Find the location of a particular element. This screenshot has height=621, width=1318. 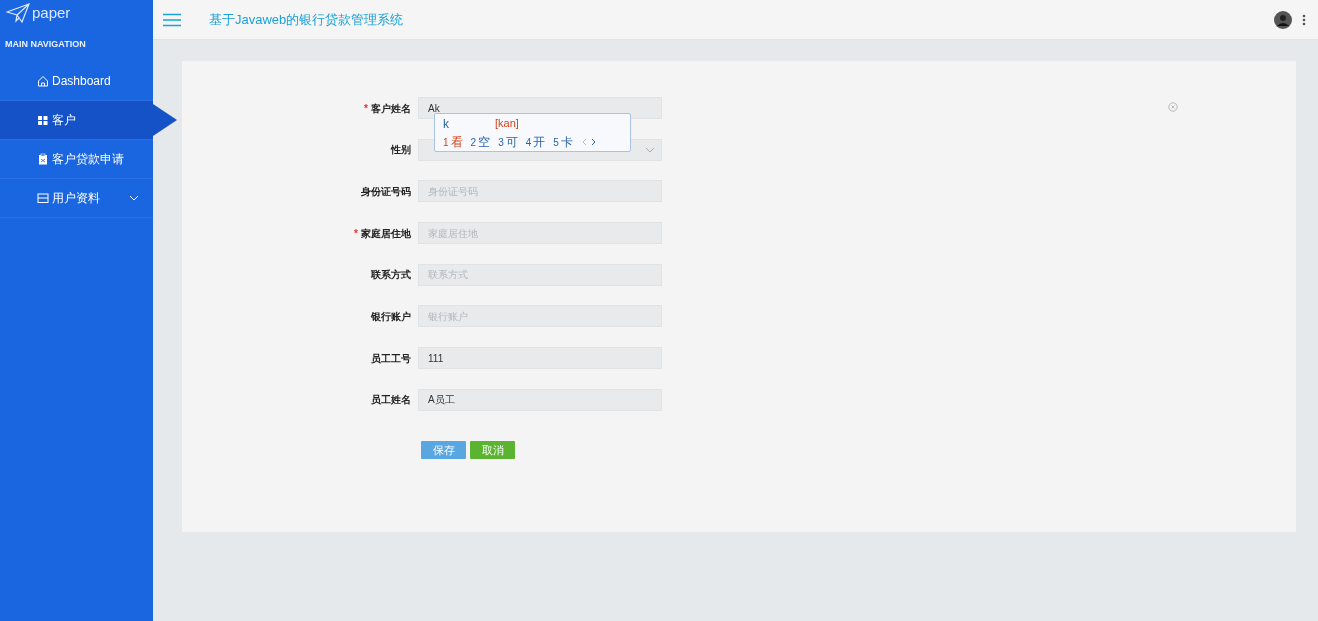

brand-name: paper is located at coordinates (51, 12).